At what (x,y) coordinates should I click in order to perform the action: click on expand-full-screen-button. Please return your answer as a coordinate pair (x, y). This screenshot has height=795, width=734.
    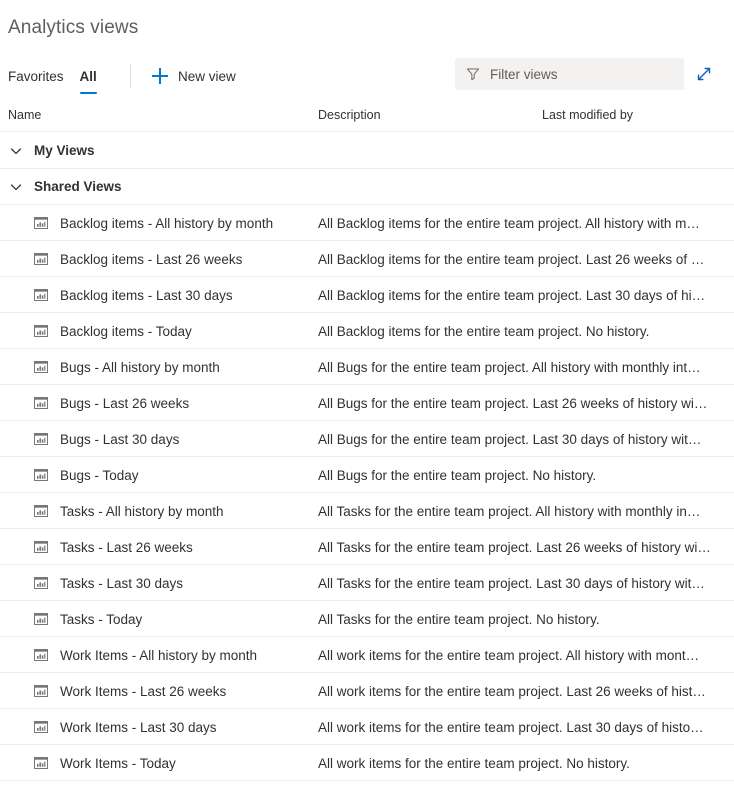
    Looking at the image, I should click on (704, 74).